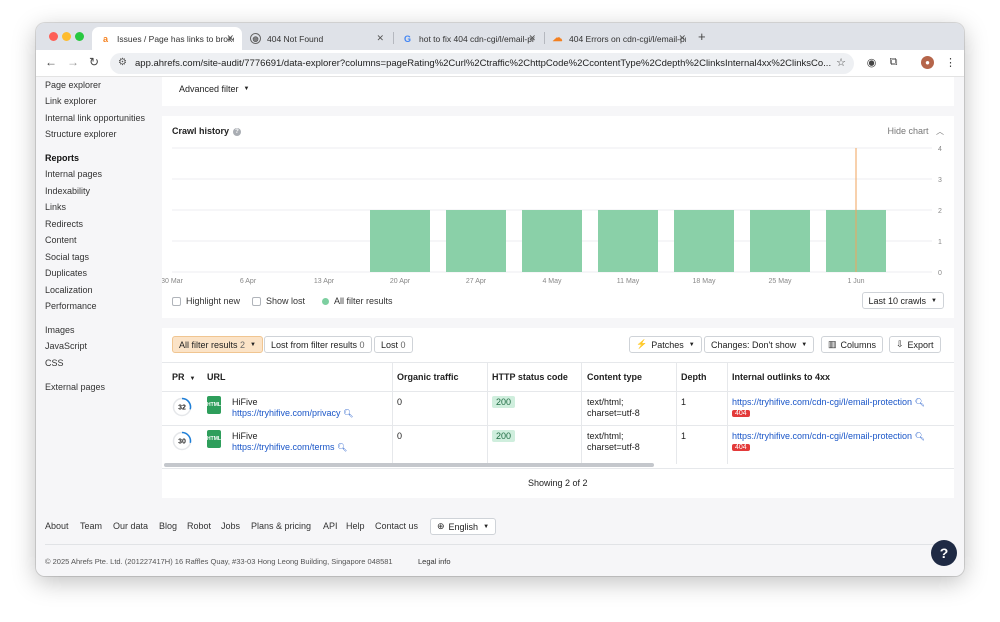  Describe the element at coordinates (81, 134) in the screenshot. I see `sidebar-item-structure-explorer: Structure explorer` at that location.